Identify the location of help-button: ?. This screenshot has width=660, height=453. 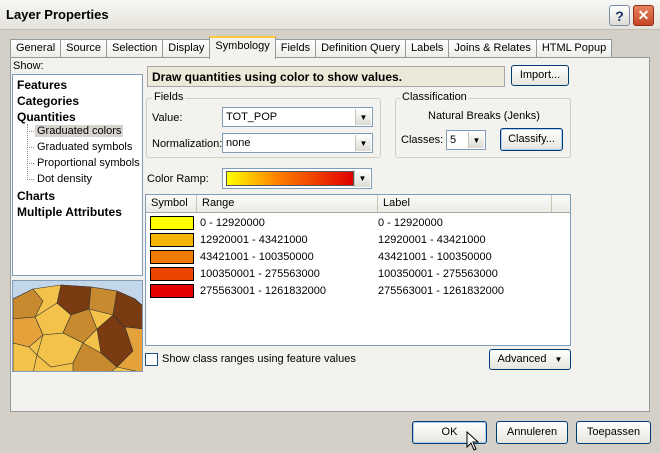
(619, 15).